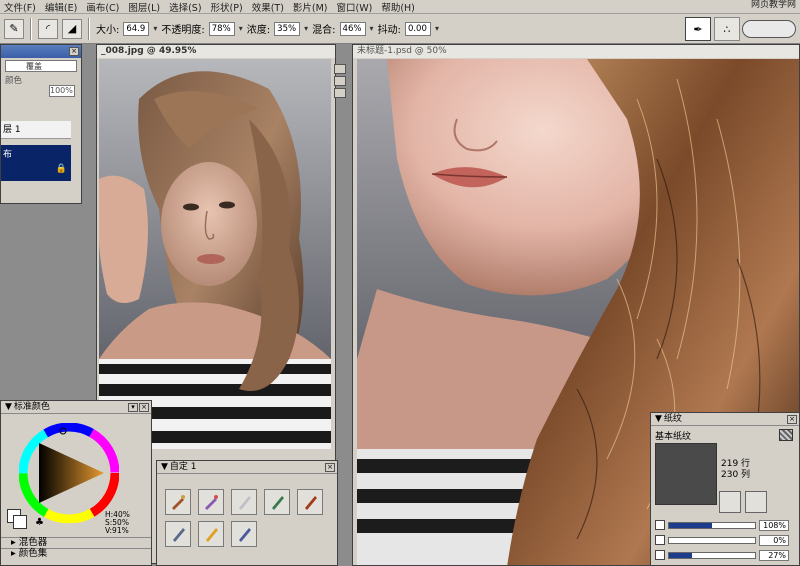 The image size is (800, 566). I want to click on grid-icon, so click(340, 69).